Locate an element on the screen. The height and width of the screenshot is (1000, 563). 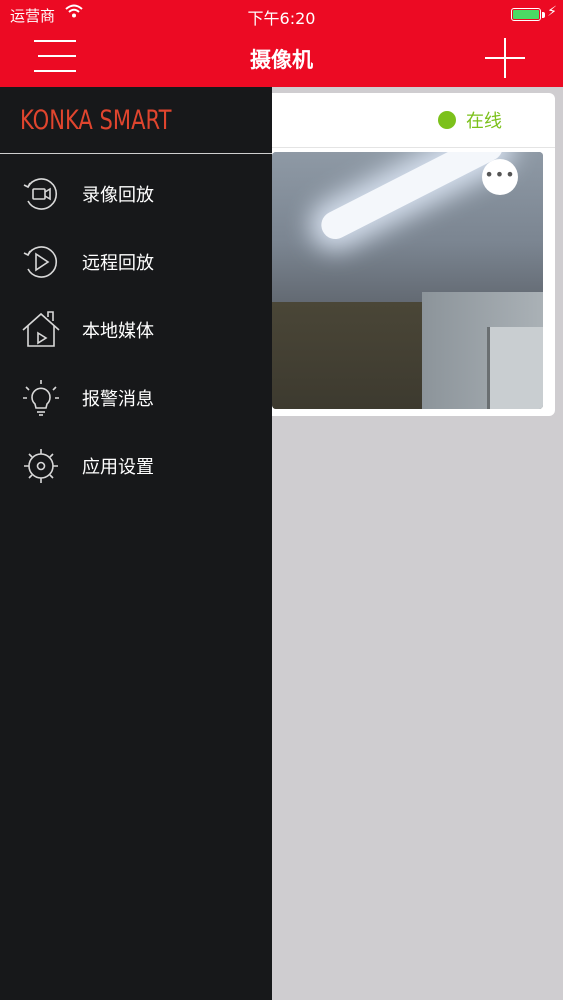
online-status: 在线 is located at coordinates (470, 120).